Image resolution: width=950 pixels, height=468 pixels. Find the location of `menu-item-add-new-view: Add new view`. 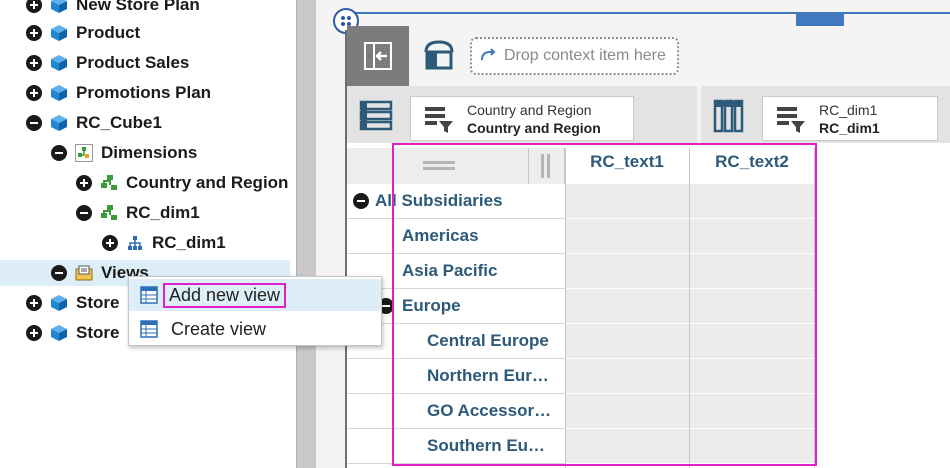

menu-item-add-new-view: Add new view is located at coordinates (255, 295).